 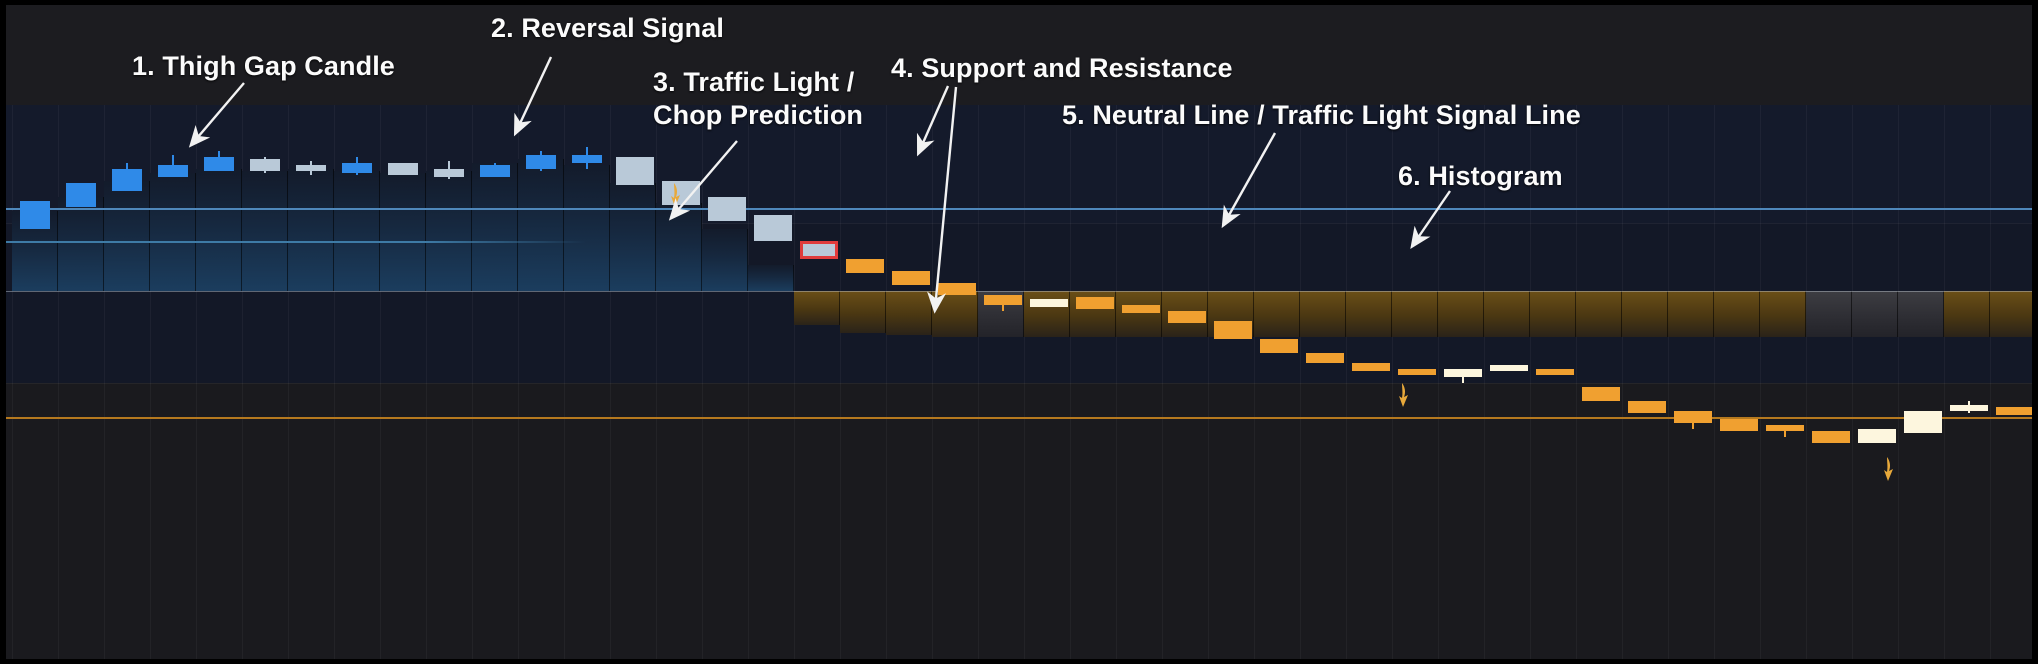 I want to click on annotation-6-label: 6. Histogram, so click(x=1480, y=176).